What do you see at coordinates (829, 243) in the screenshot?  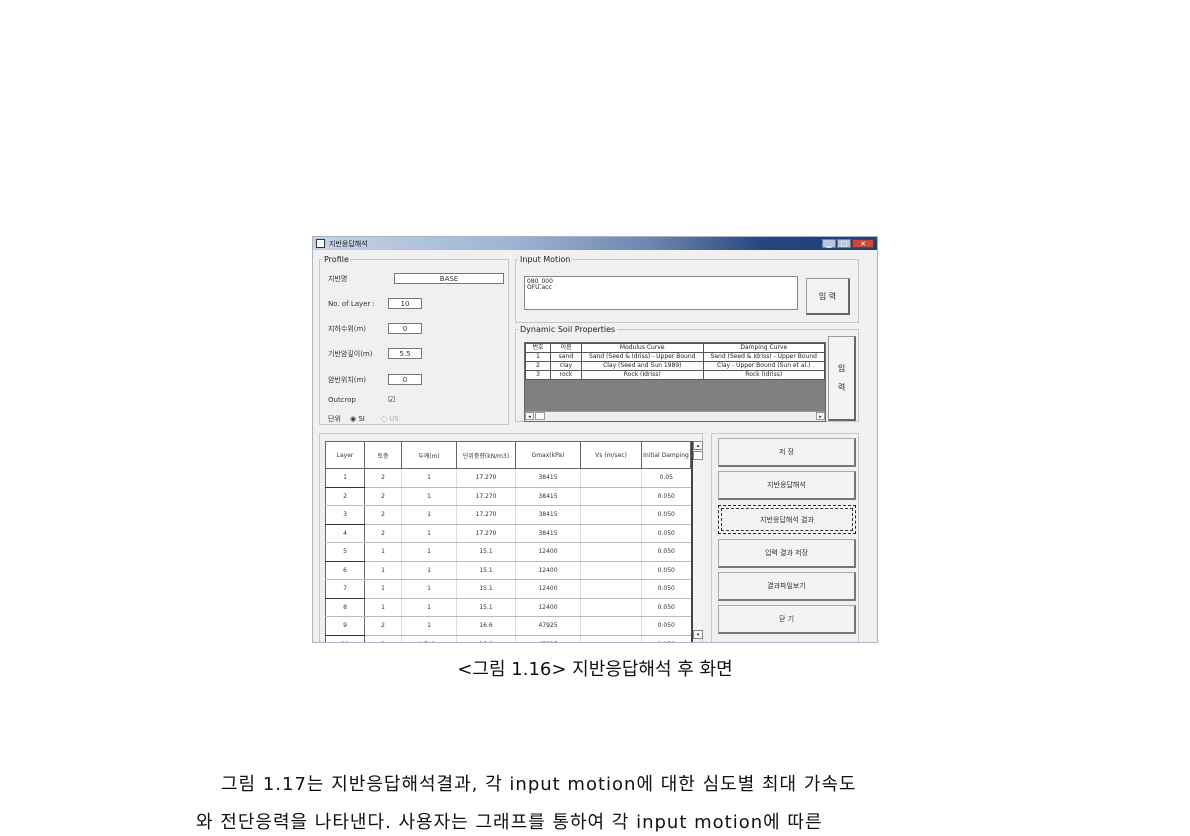 I see `minimize-button: ▁` at bounding box center [829, 243].